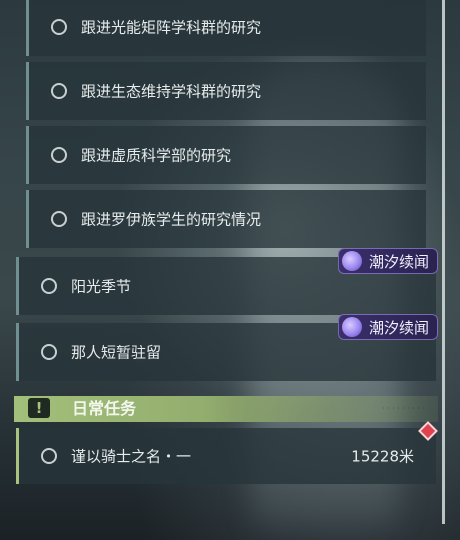 This screenshot has height=540, width=460. I want to click on quest-label: 谨以骑士之名・一, so click(131, 456).